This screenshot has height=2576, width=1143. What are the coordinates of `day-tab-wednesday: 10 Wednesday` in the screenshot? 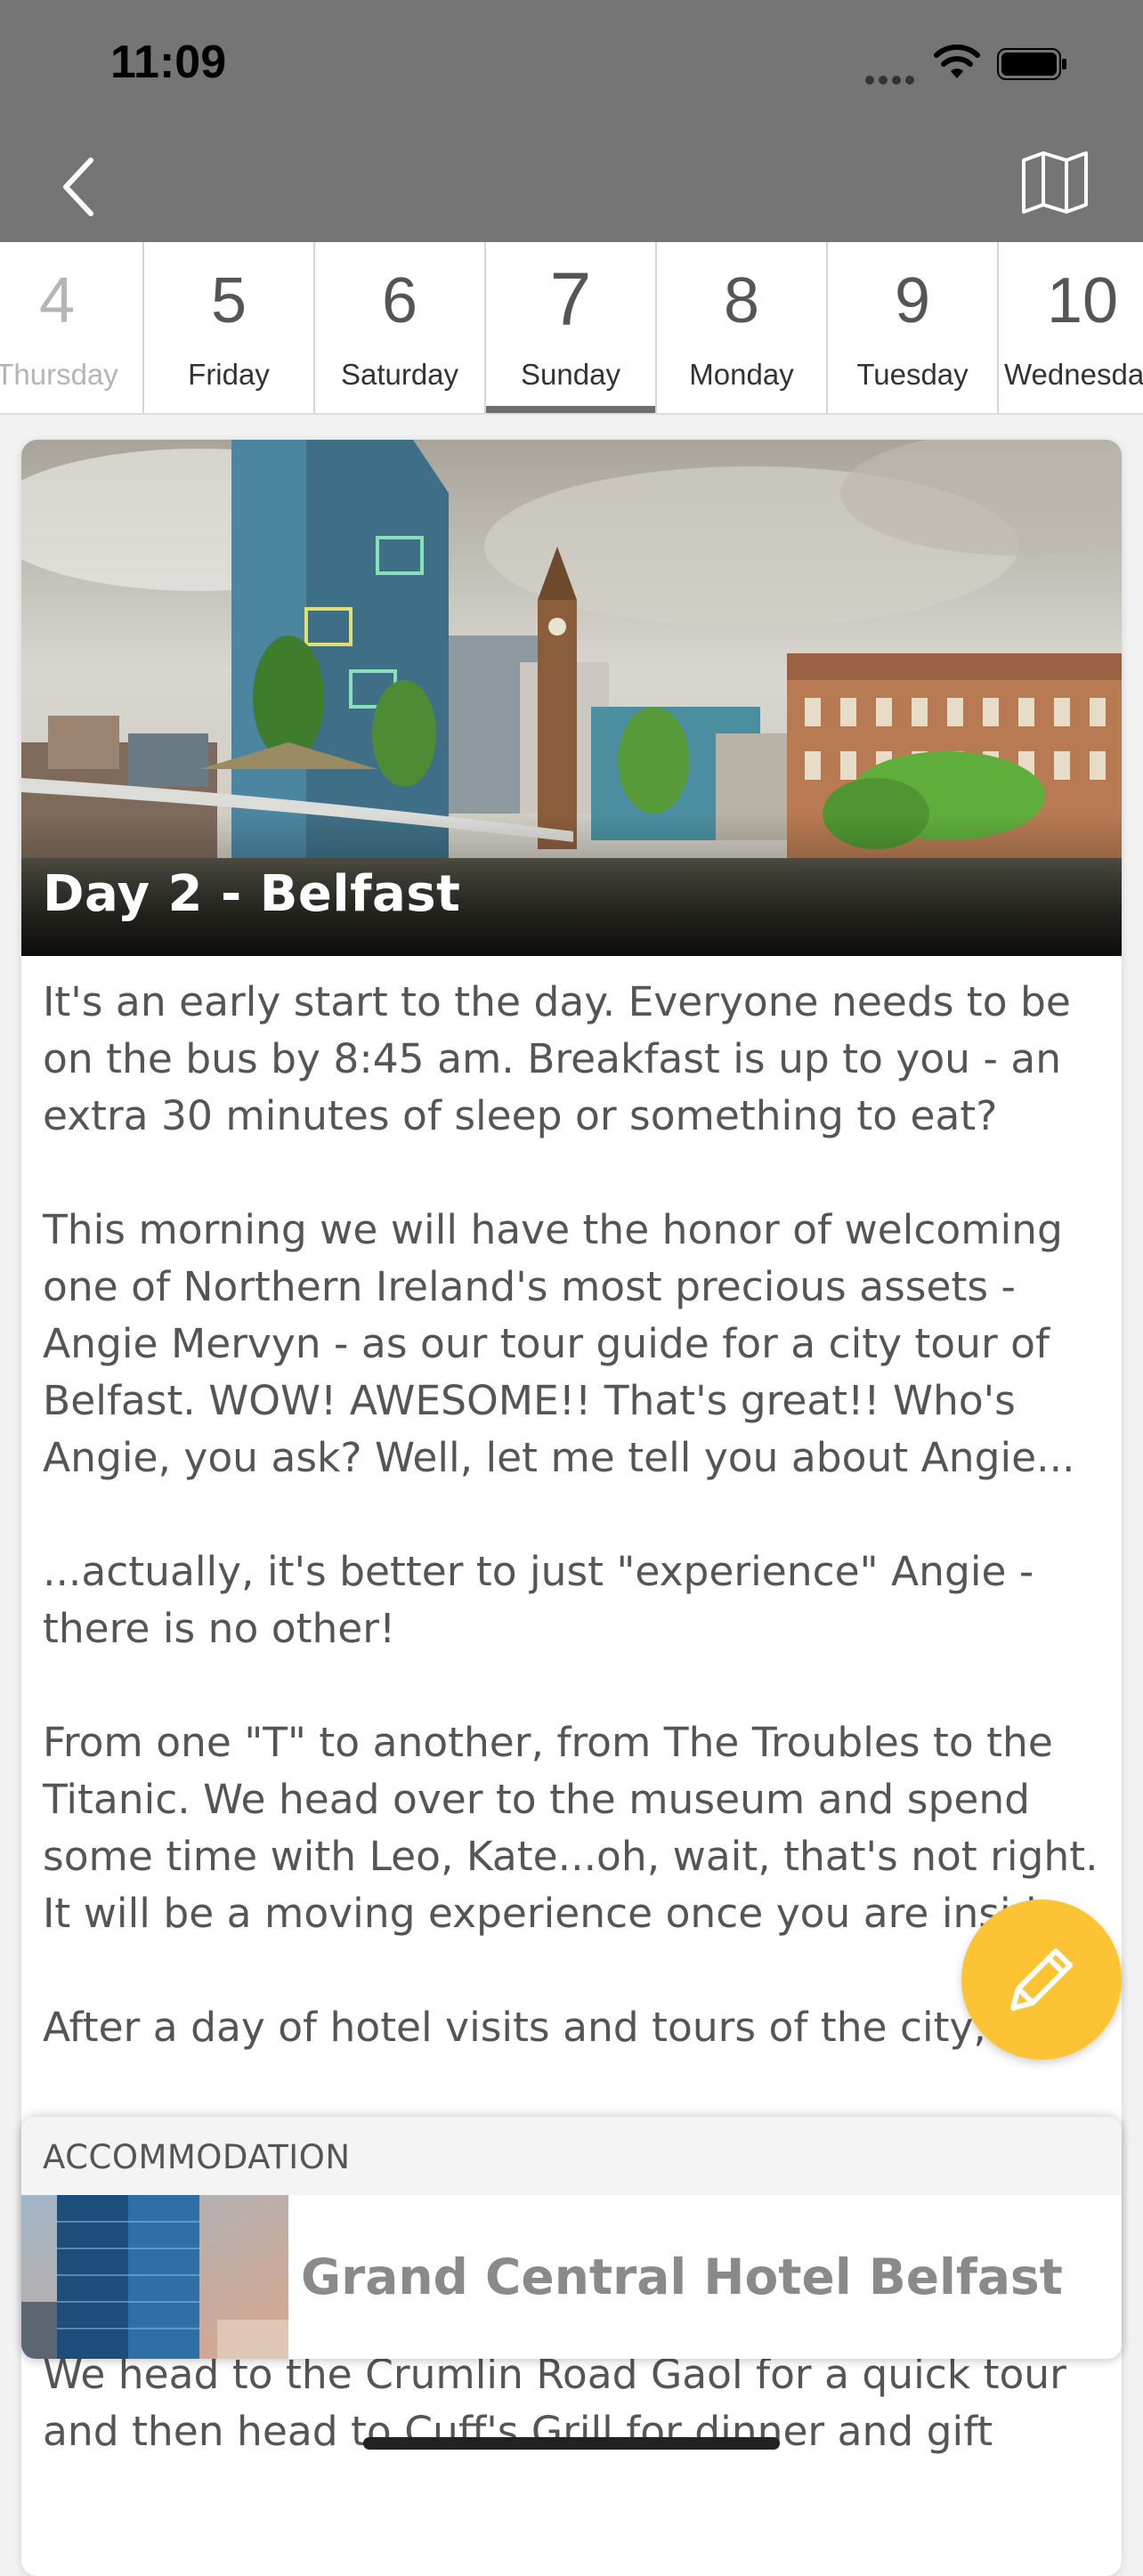 It's located at (1071, 328).